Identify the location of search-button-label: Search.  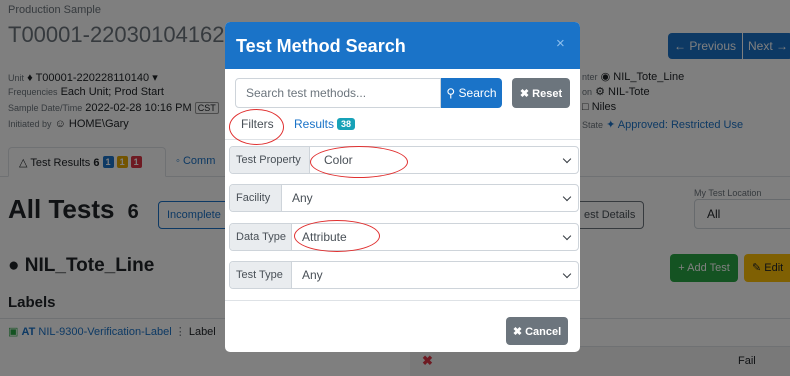
(477, 93).